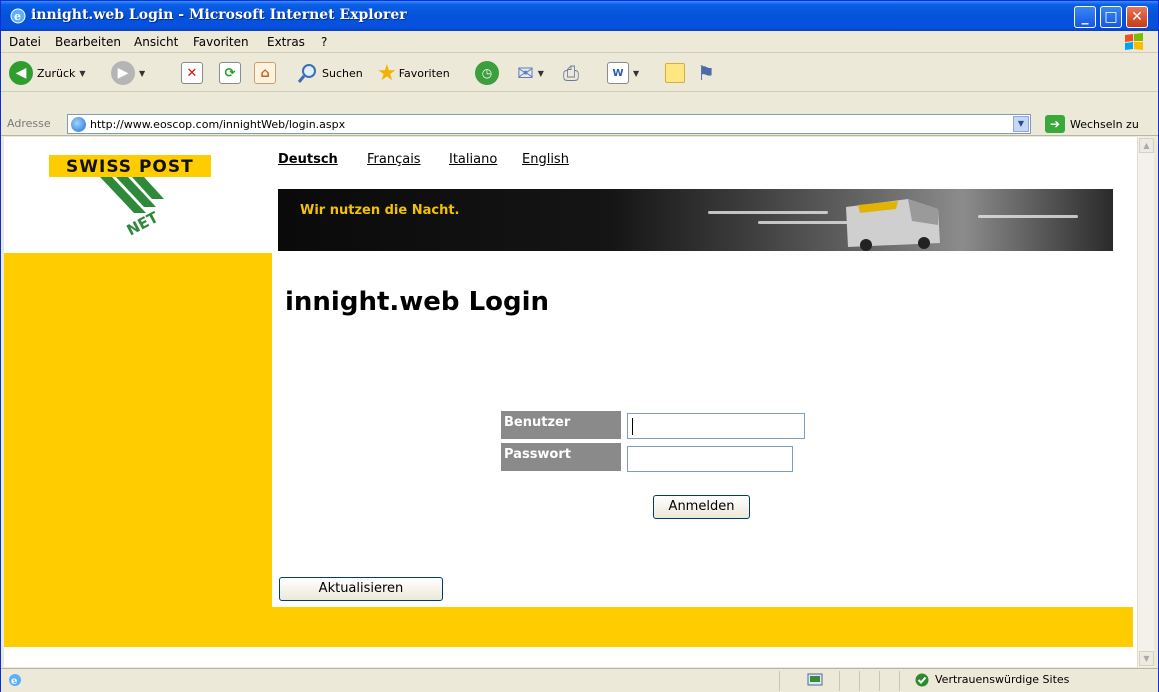  Describe the element at coordinates (618, 73) in the screenshot. I see `word-icon: W` at that location.